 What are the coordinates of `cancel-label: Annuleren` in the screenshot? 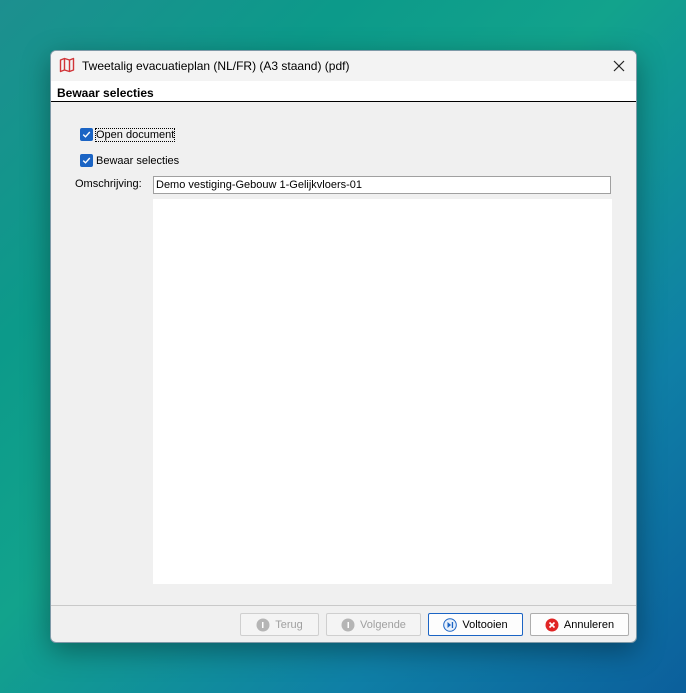 It's located at (589, 624).